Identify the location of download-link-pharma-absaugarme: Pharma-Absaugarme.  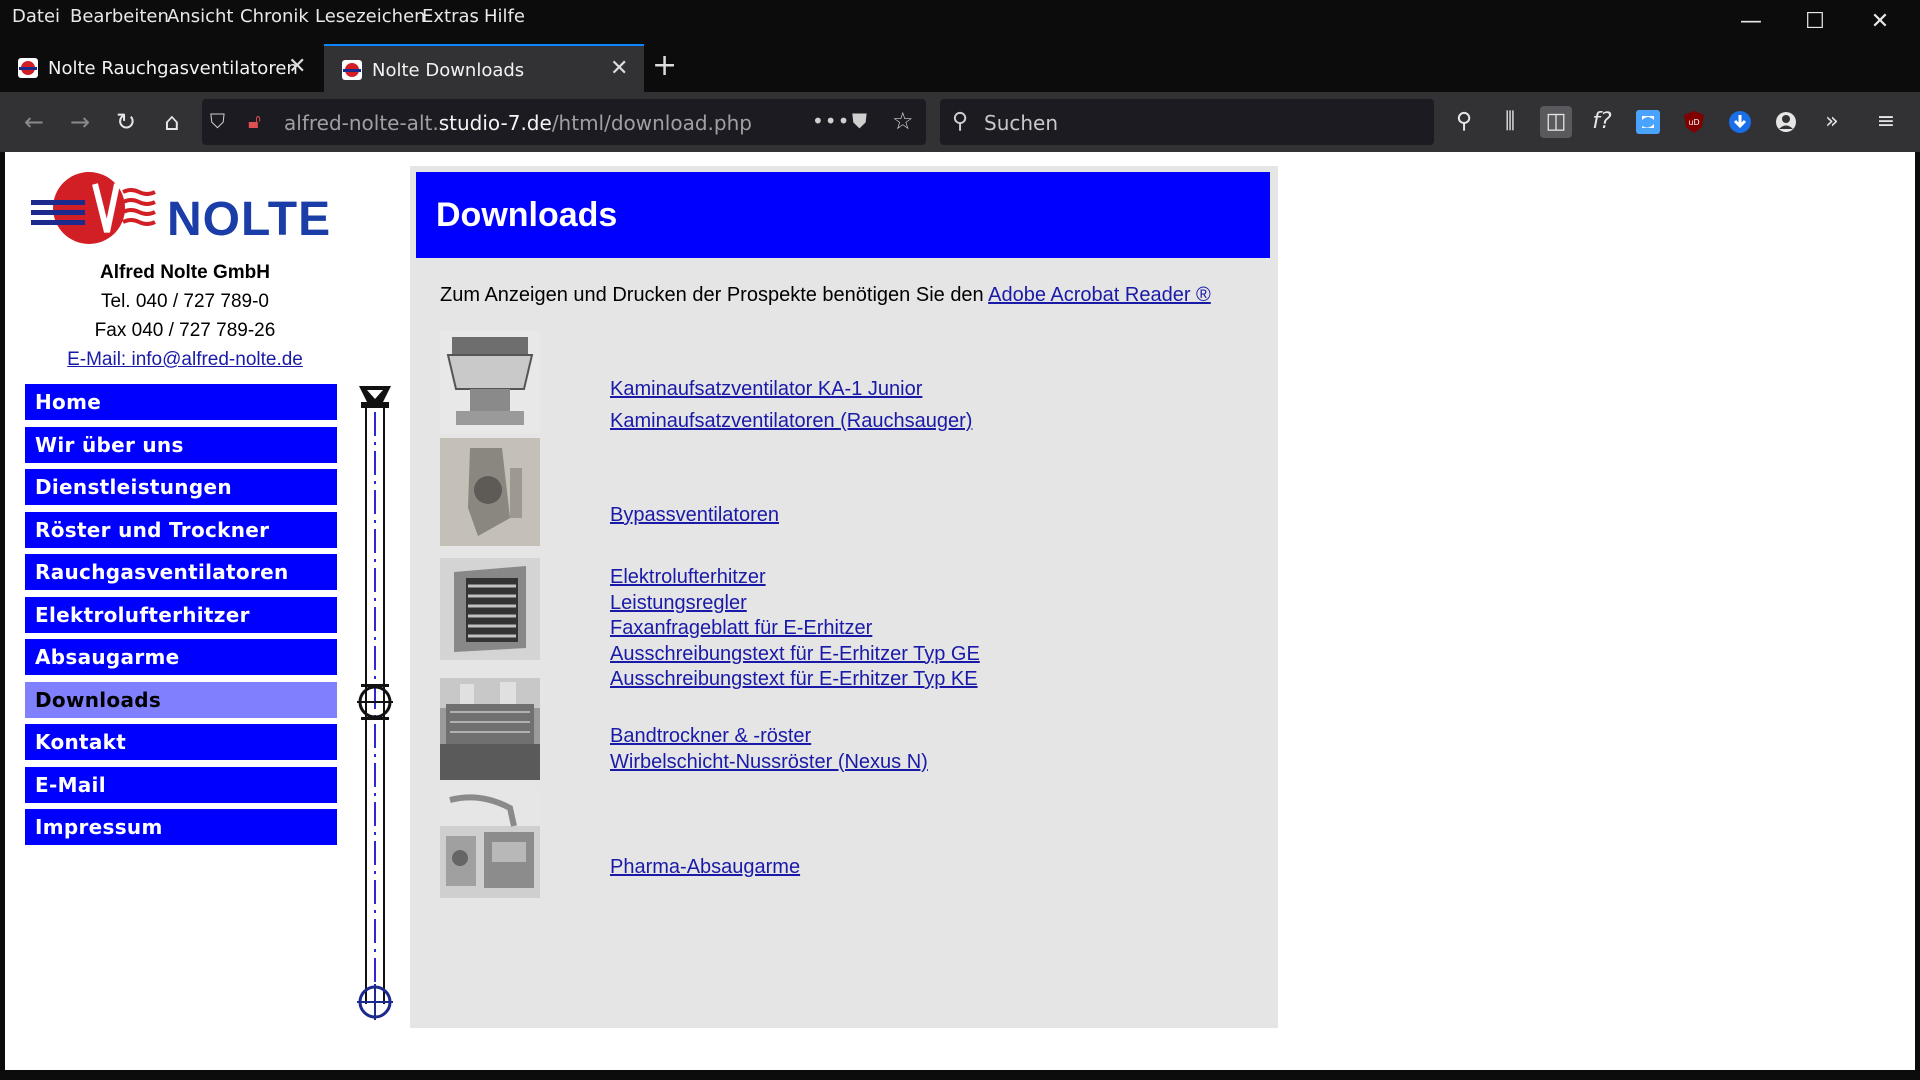
(705, 867).